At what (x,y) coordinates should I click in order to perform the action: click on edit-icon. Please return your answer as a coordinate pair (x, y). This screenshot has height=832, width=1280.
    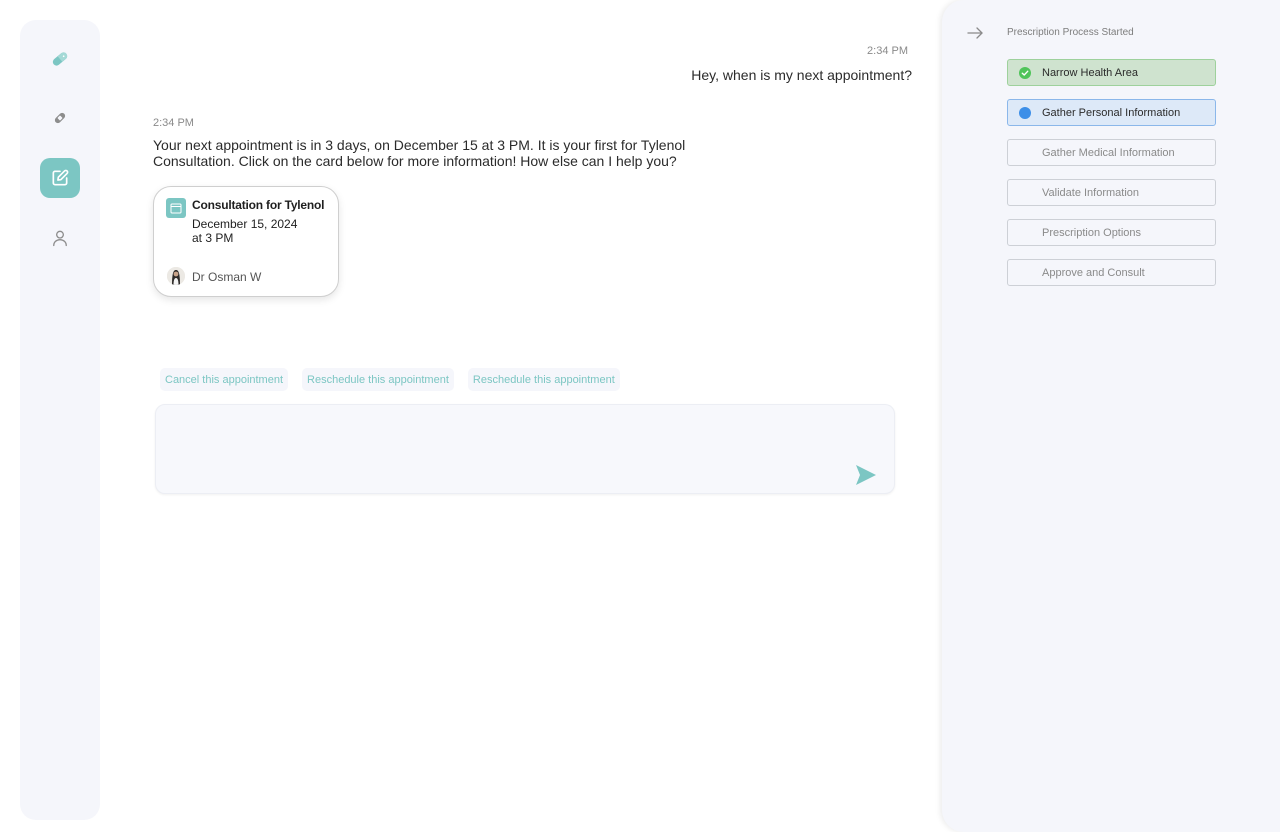
    Looking at the image, I should click on (60, 177).